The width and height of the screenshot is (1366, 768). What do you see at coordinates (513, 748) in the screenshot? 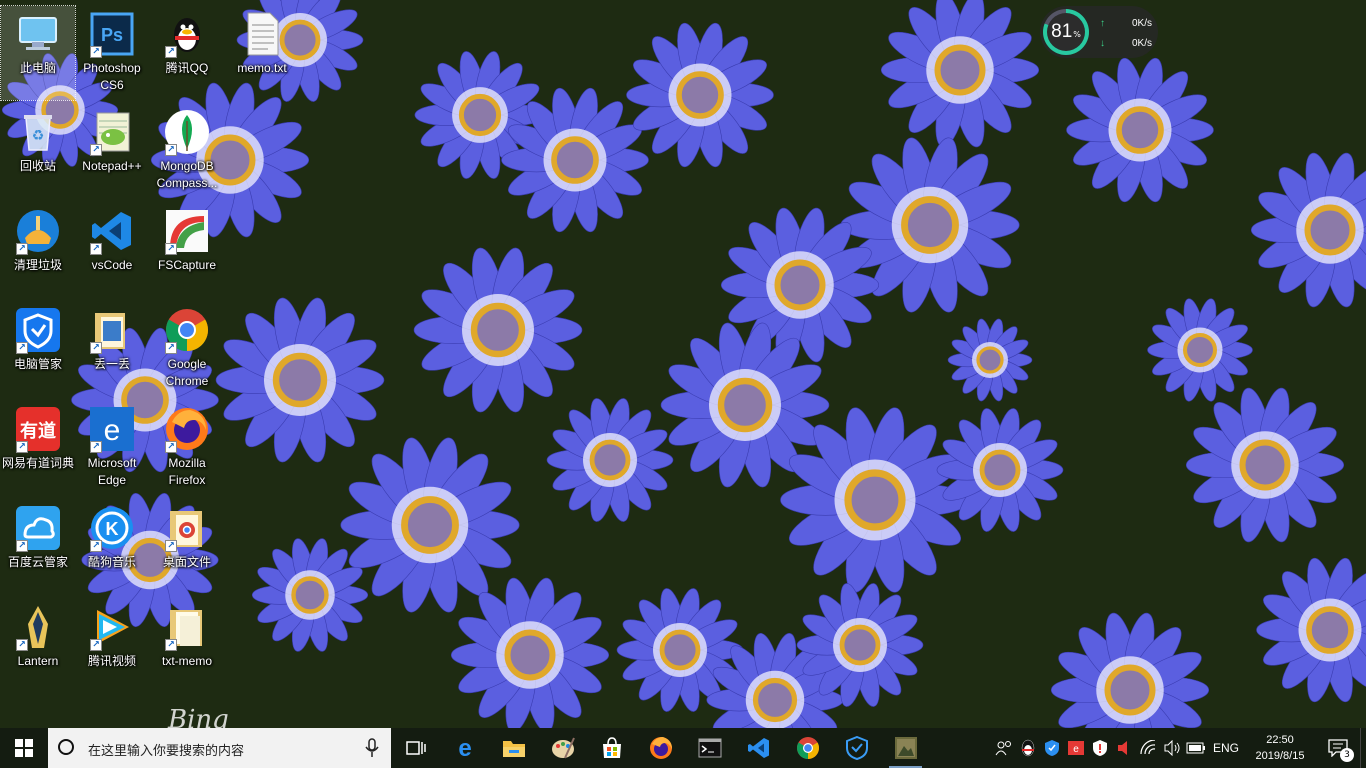
I see `taskbar-file-explorer` at bounding box center [513, 748].